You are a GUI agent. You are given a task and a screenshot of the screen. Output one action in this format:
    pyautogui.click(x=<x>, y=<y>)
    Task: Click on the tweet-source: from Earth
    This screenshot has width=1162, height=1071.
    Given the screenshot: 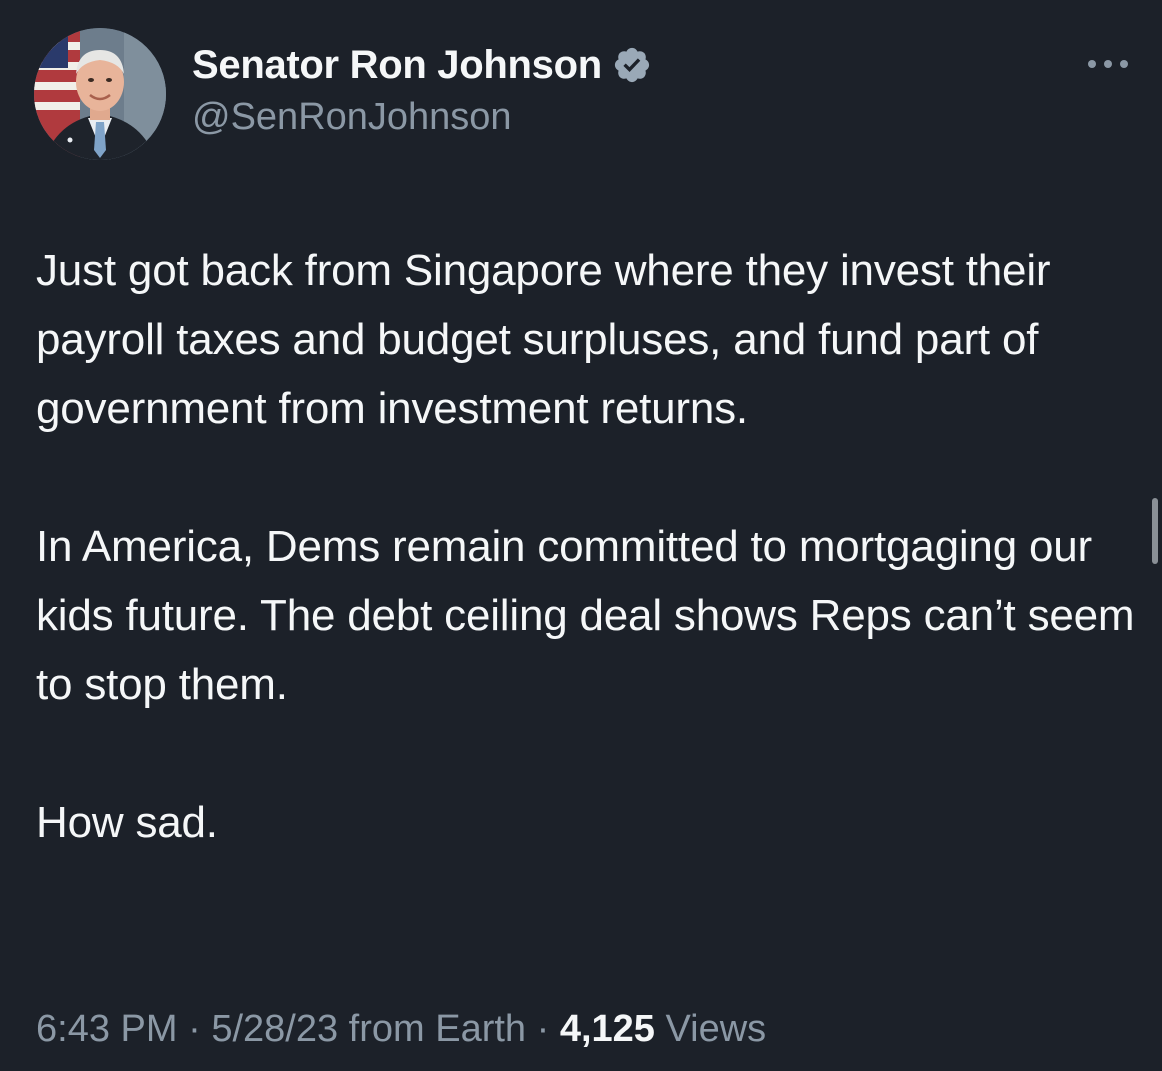 What is the action you would take?
    pyautogui.click(x=437, y=1029)
    